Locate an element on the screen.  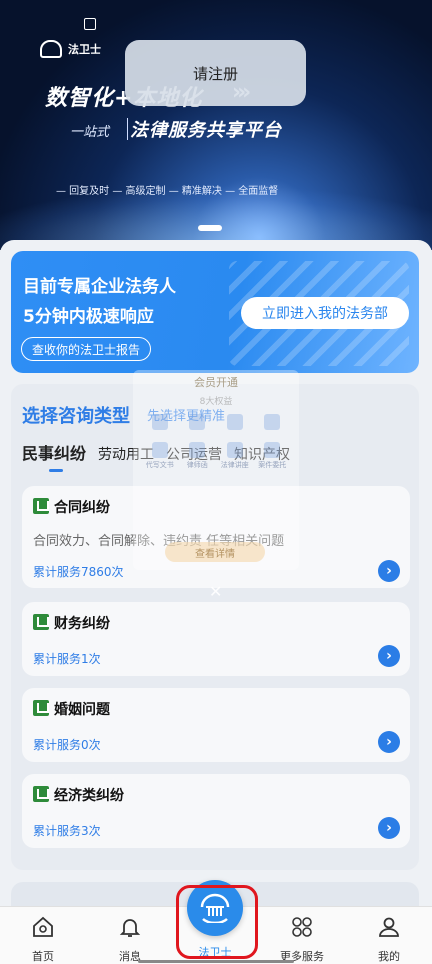
benefit-item: 案件委托 is located at coordinates (273, 456).